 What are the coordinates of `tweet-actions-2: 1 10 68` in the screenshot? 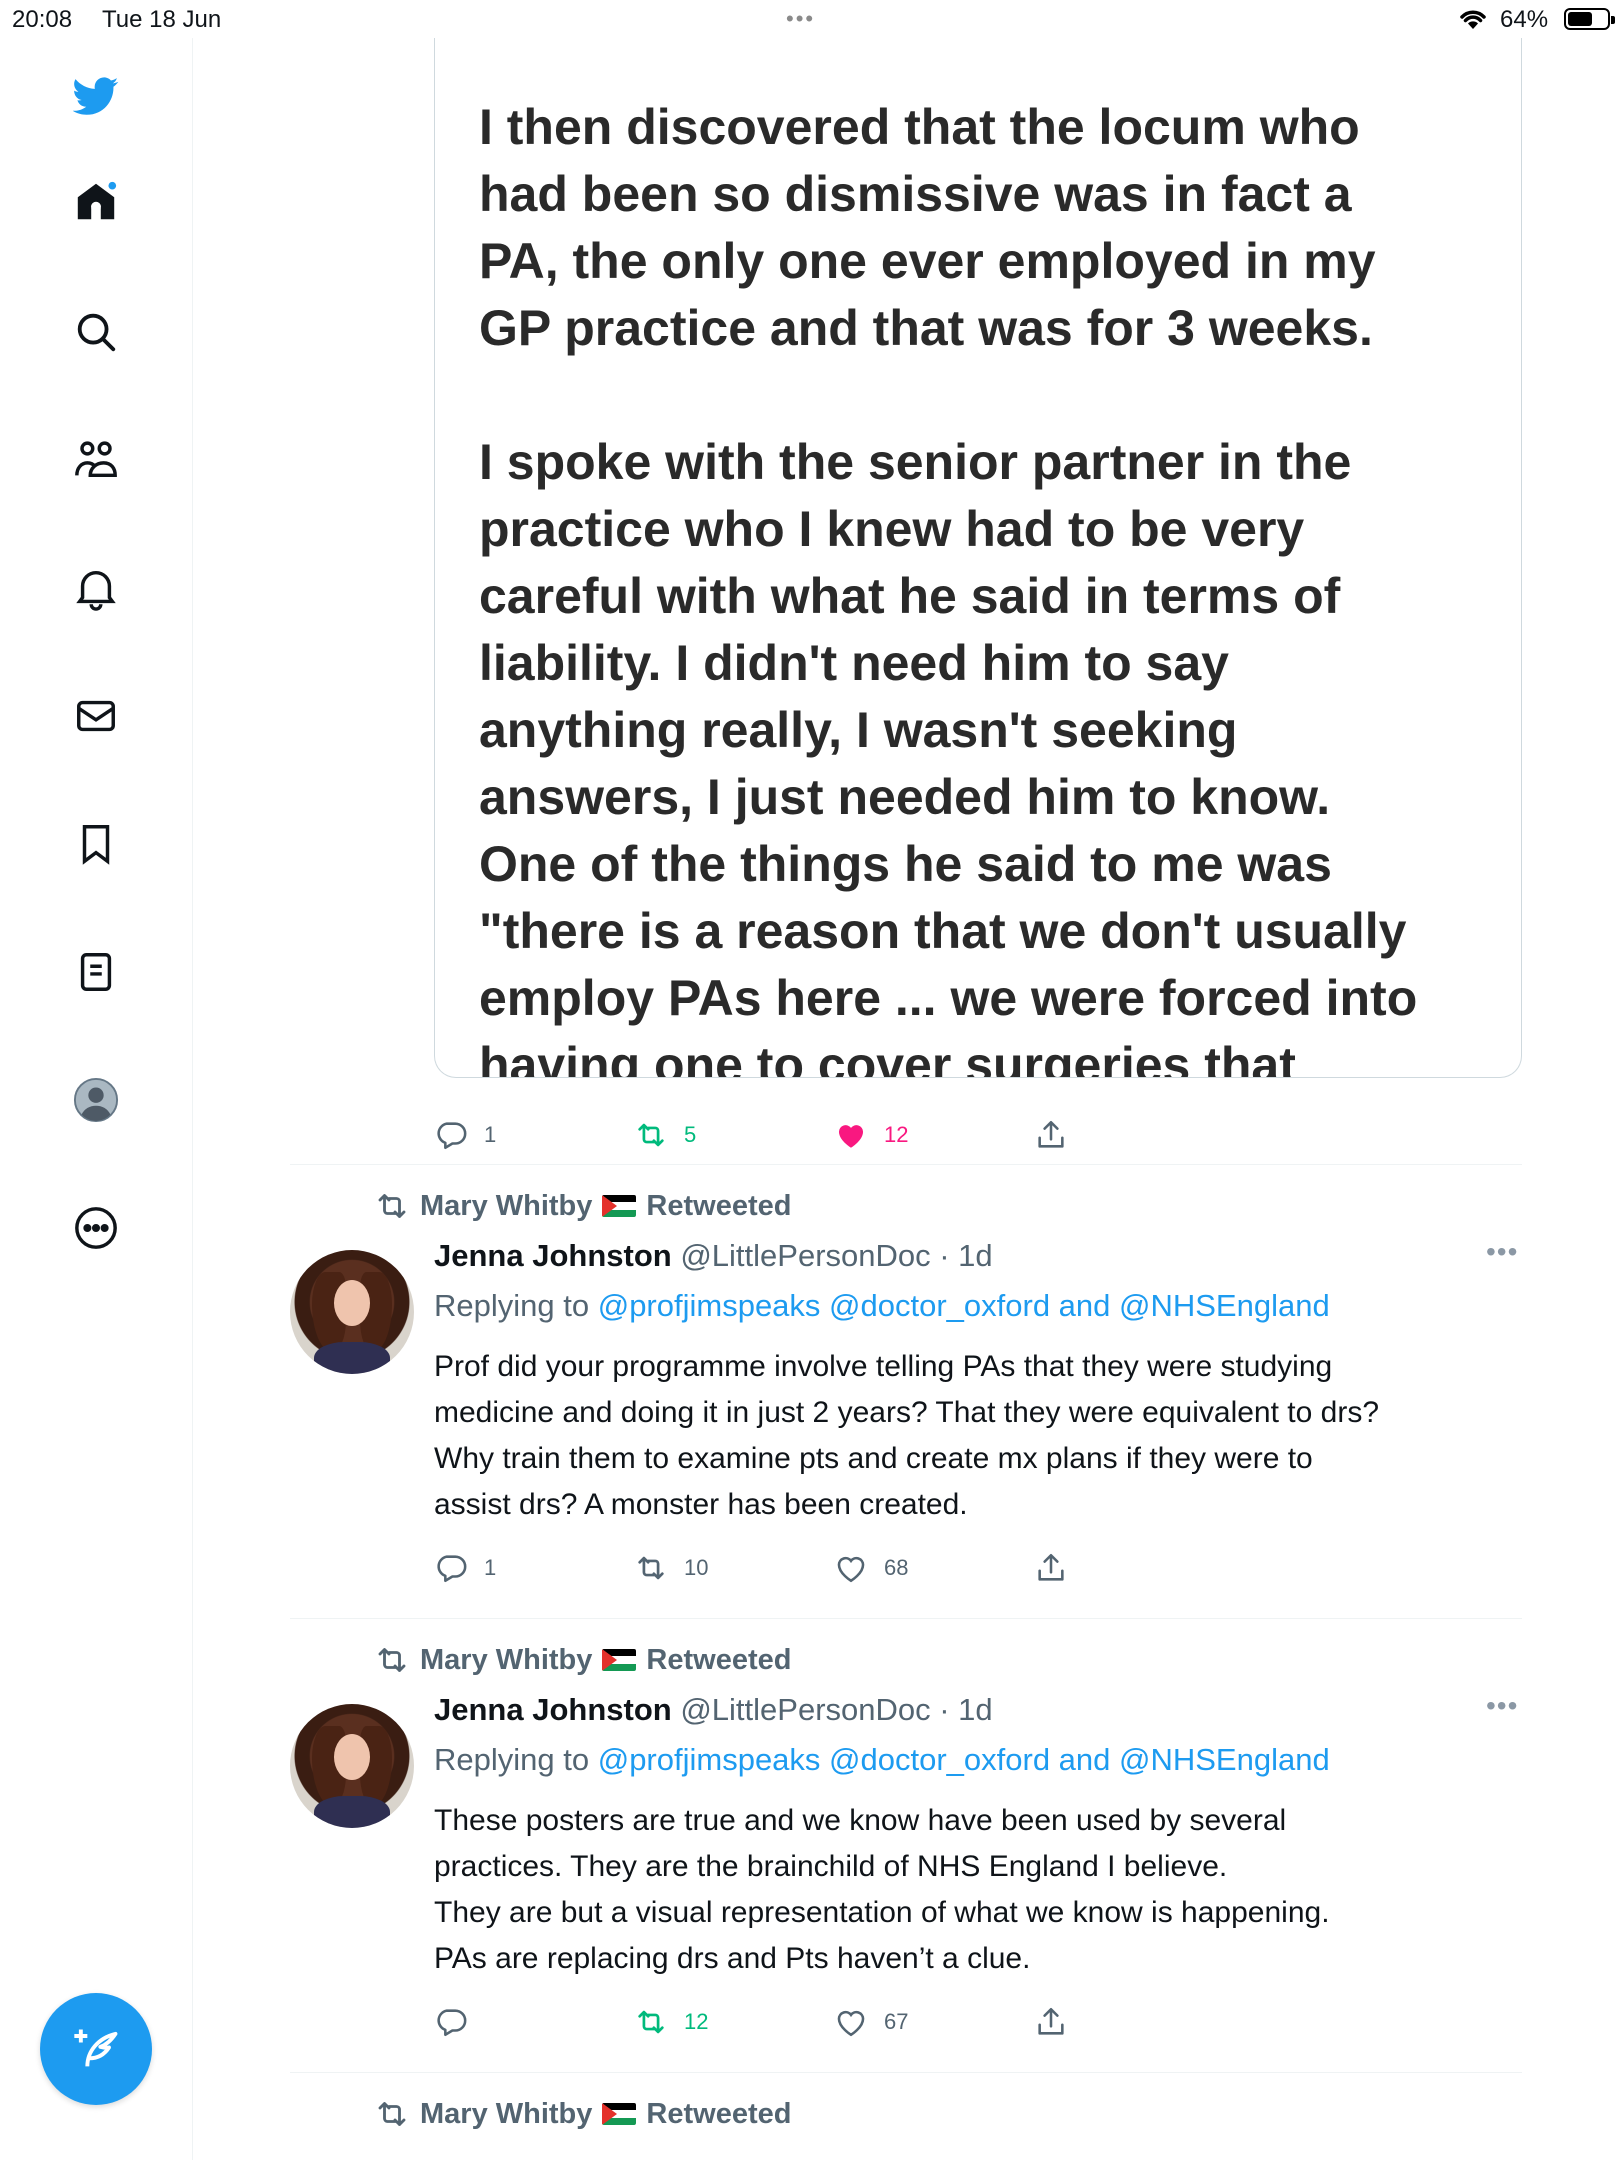 It's located at (749, 1568).